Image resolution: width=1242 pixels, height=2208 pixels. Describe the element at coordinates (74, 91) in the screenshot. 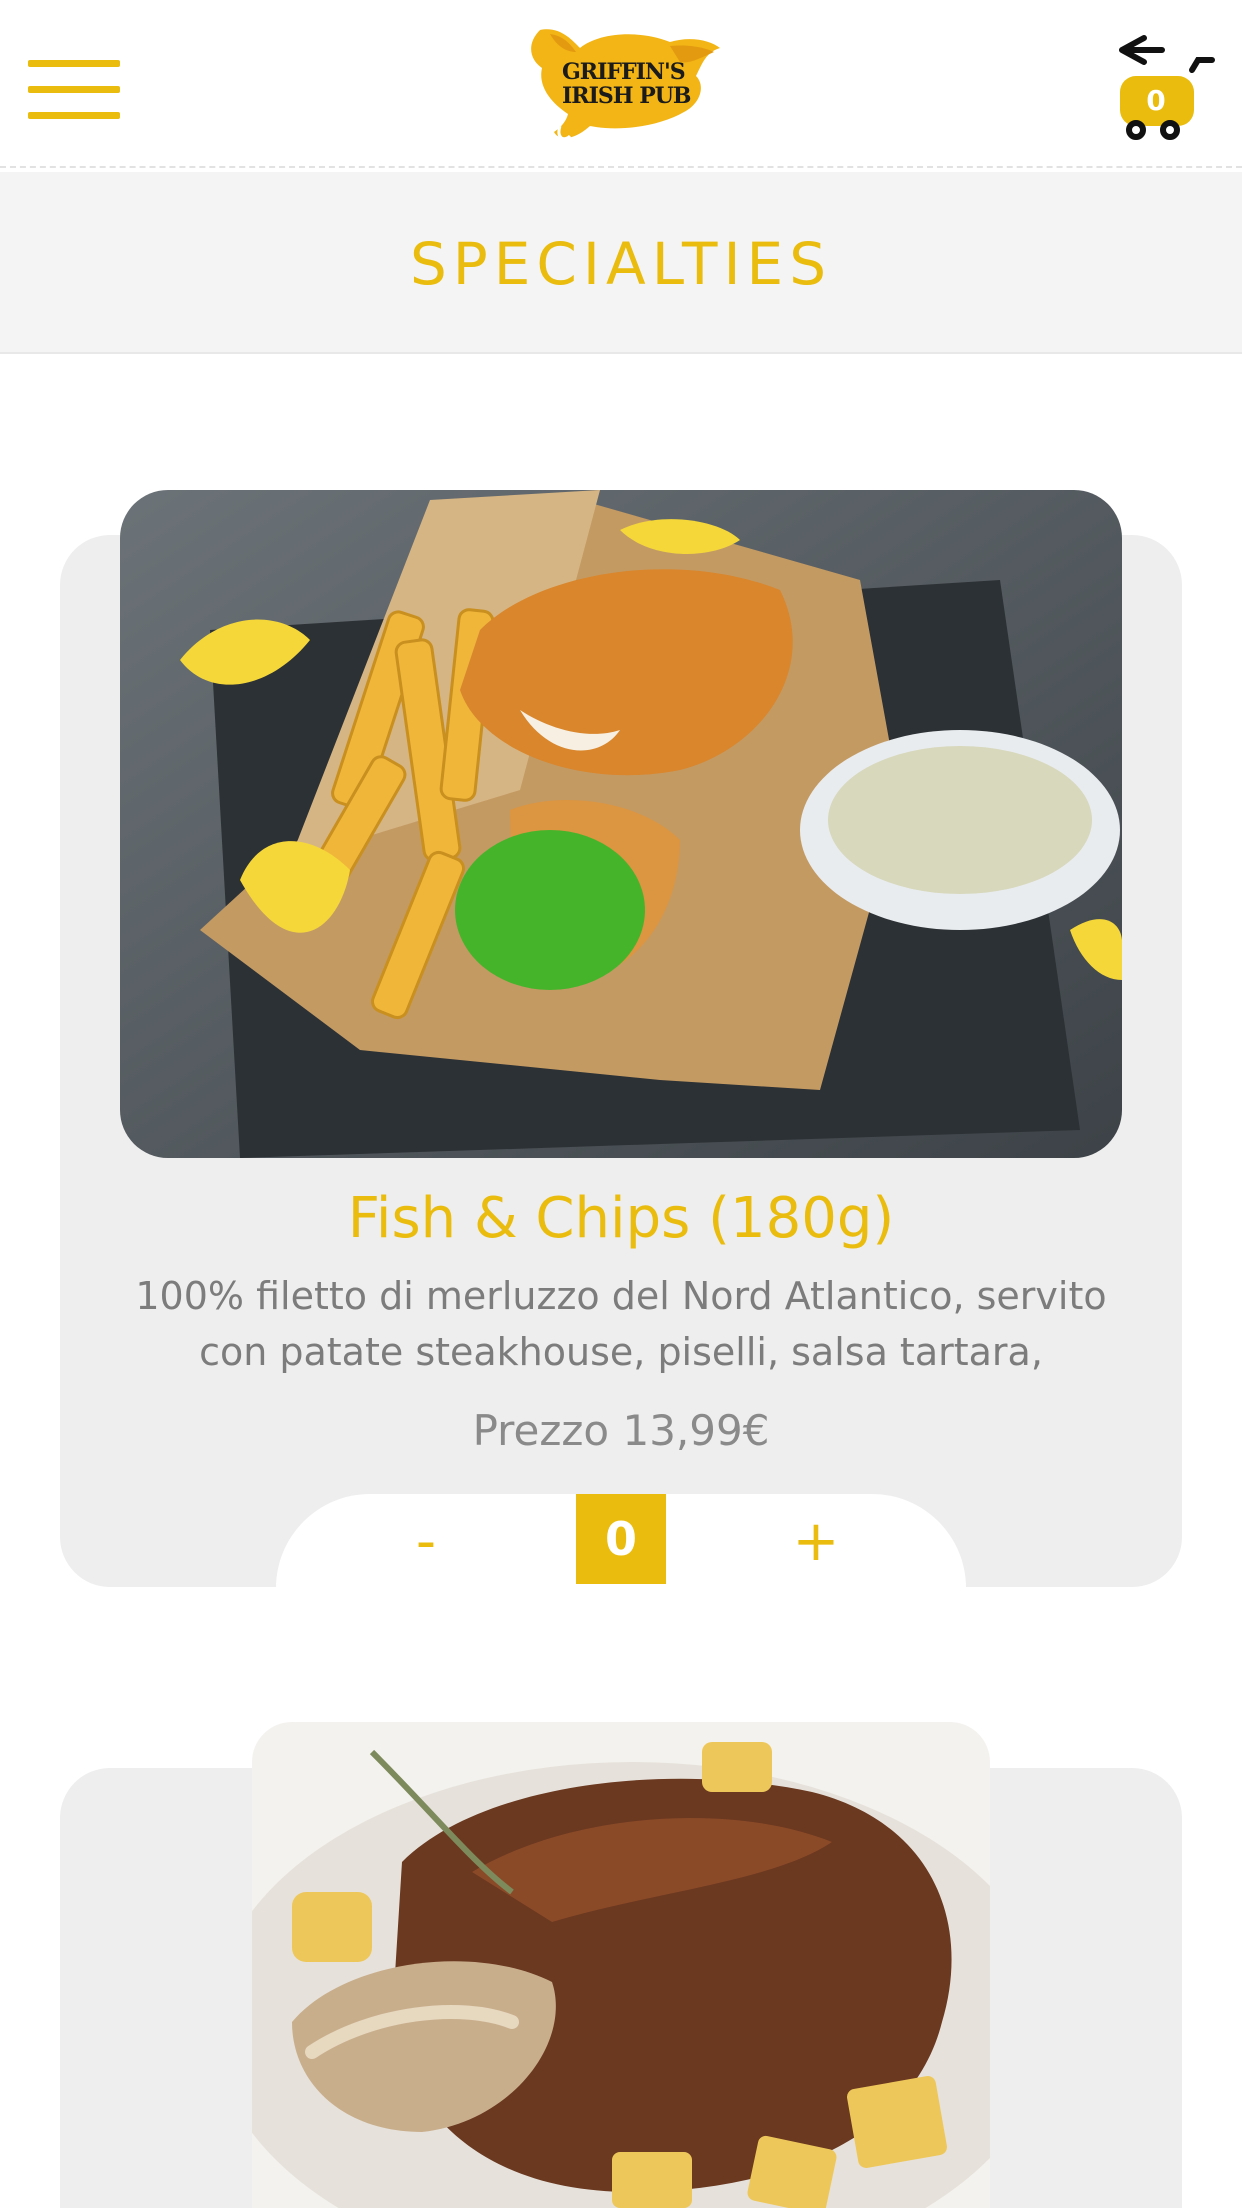

I see `hamburger-menu-button` at that location.